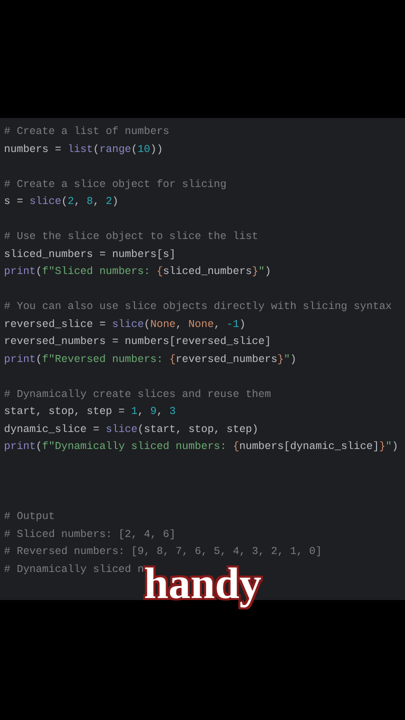 This screenshot has height=720, width=405. Describe the element at coordinates (90, 535) in the screenshot. I see `code-line: # Sliced numbers: [2, 4, 6]` at that location.